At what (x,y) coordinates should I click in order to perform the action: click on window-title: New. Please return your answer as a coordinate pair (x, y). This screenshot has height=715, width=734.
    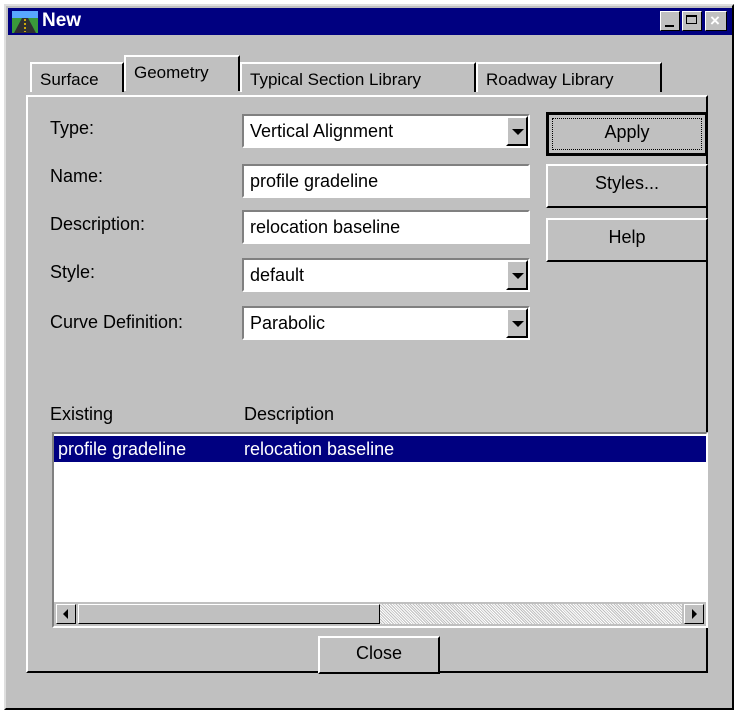
    Looking at the image, I should click on (62, 20).